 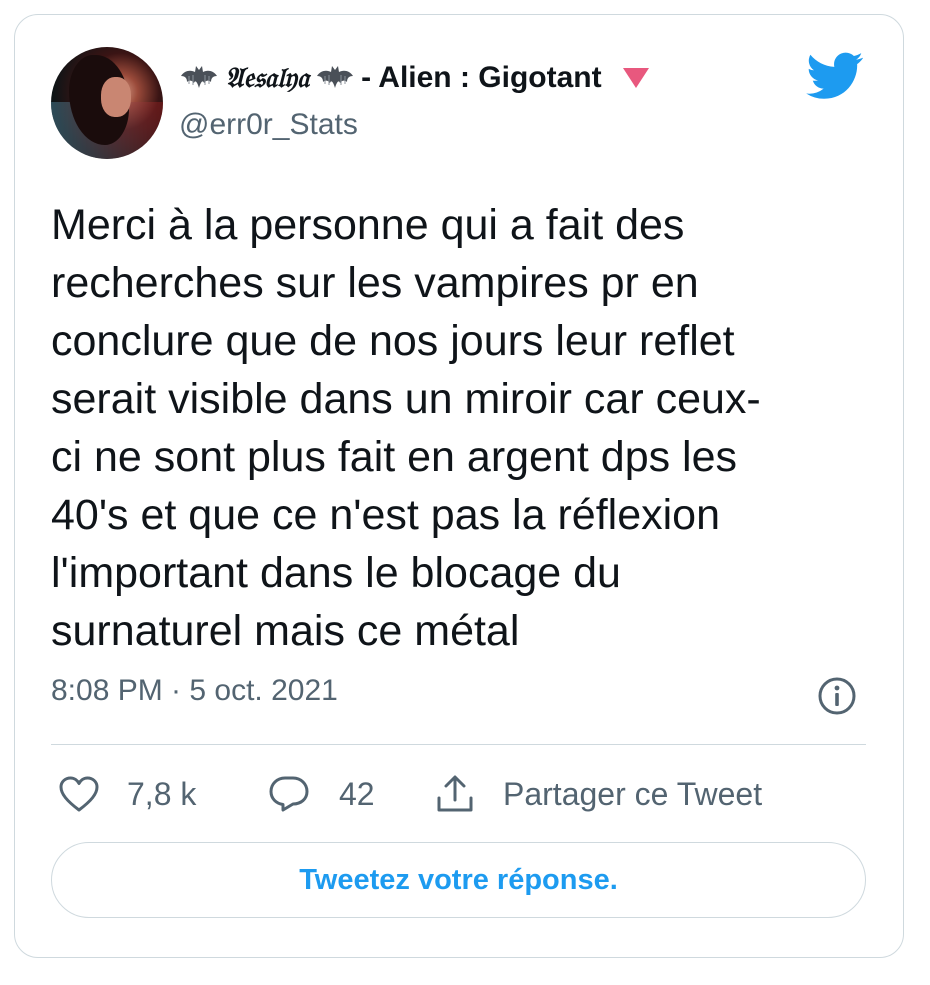 I want to click on share-icon, so click(x=455, y=793).